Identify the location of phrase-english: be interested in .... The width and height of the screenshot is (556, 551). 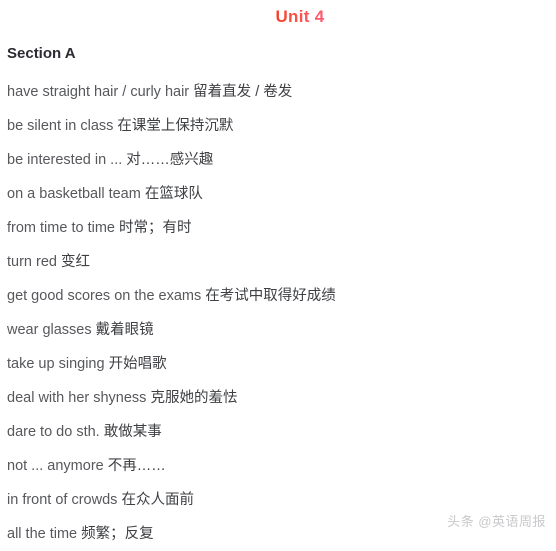
(65, 160).